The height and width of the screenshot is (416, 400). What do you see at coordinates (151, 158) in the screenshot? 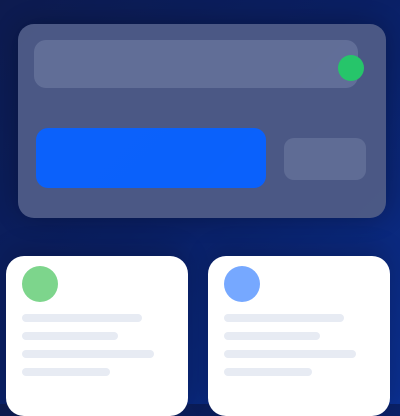
I see `primary-action-button` at bounding box center [151, 158].